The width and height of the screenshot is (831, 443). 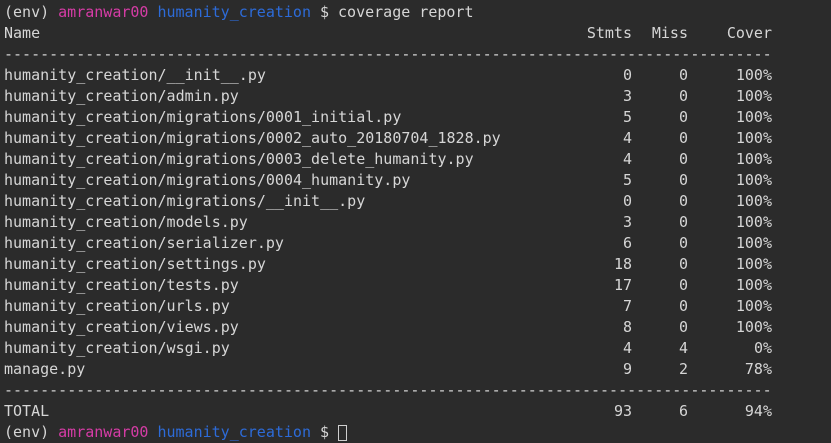 I want to click on bottom-prompt-line: (env) amranwar00 humanity_creation $, so click(x=388, y=432).